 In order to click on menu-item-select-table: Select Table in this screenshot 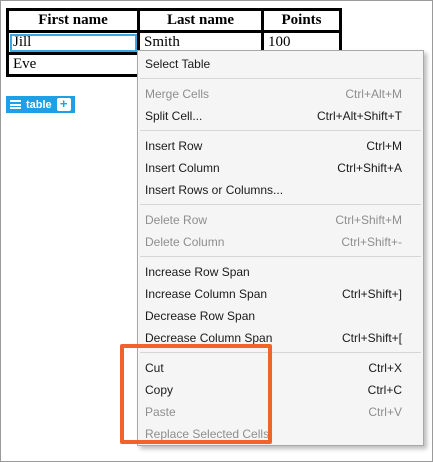, I will do `click(280, 64)`.